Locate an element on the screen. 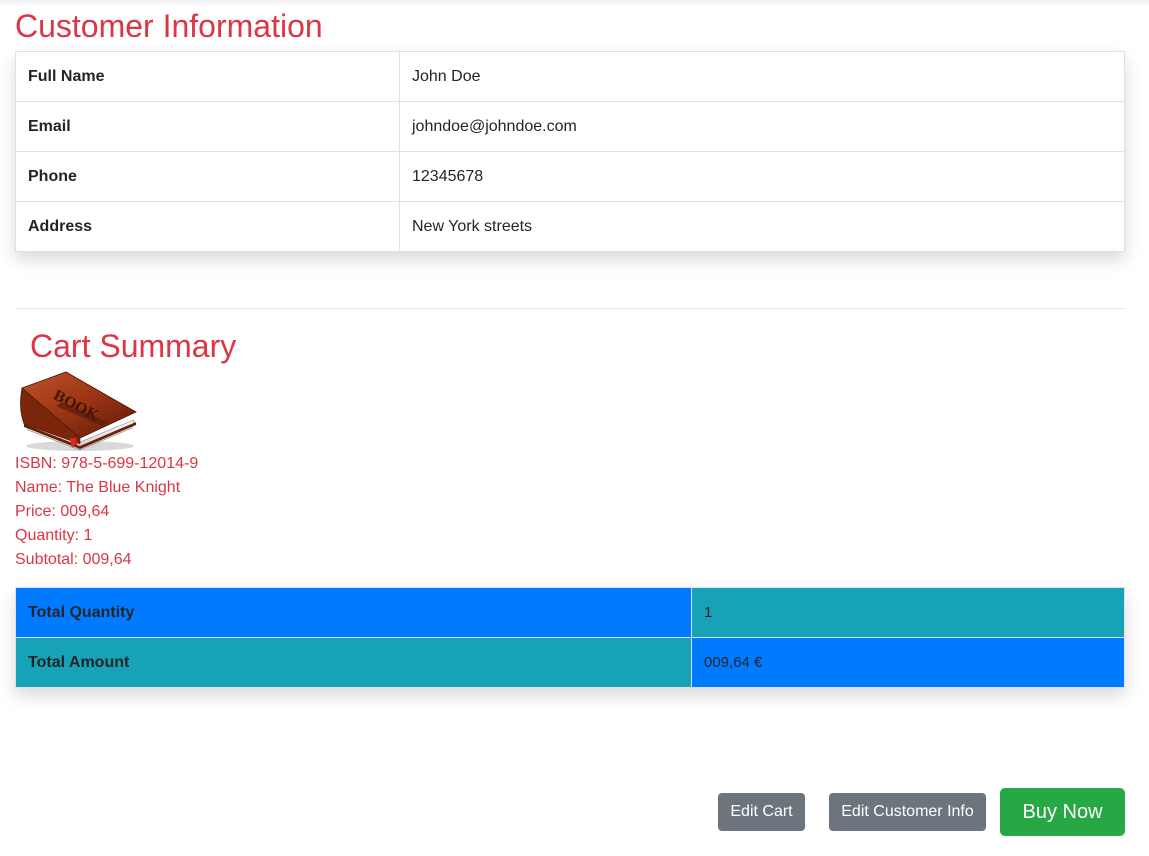 This screenshot has height=856, width=1149. table-row: Email johndoe@johndoe.com is located at coordinates (570, 126).